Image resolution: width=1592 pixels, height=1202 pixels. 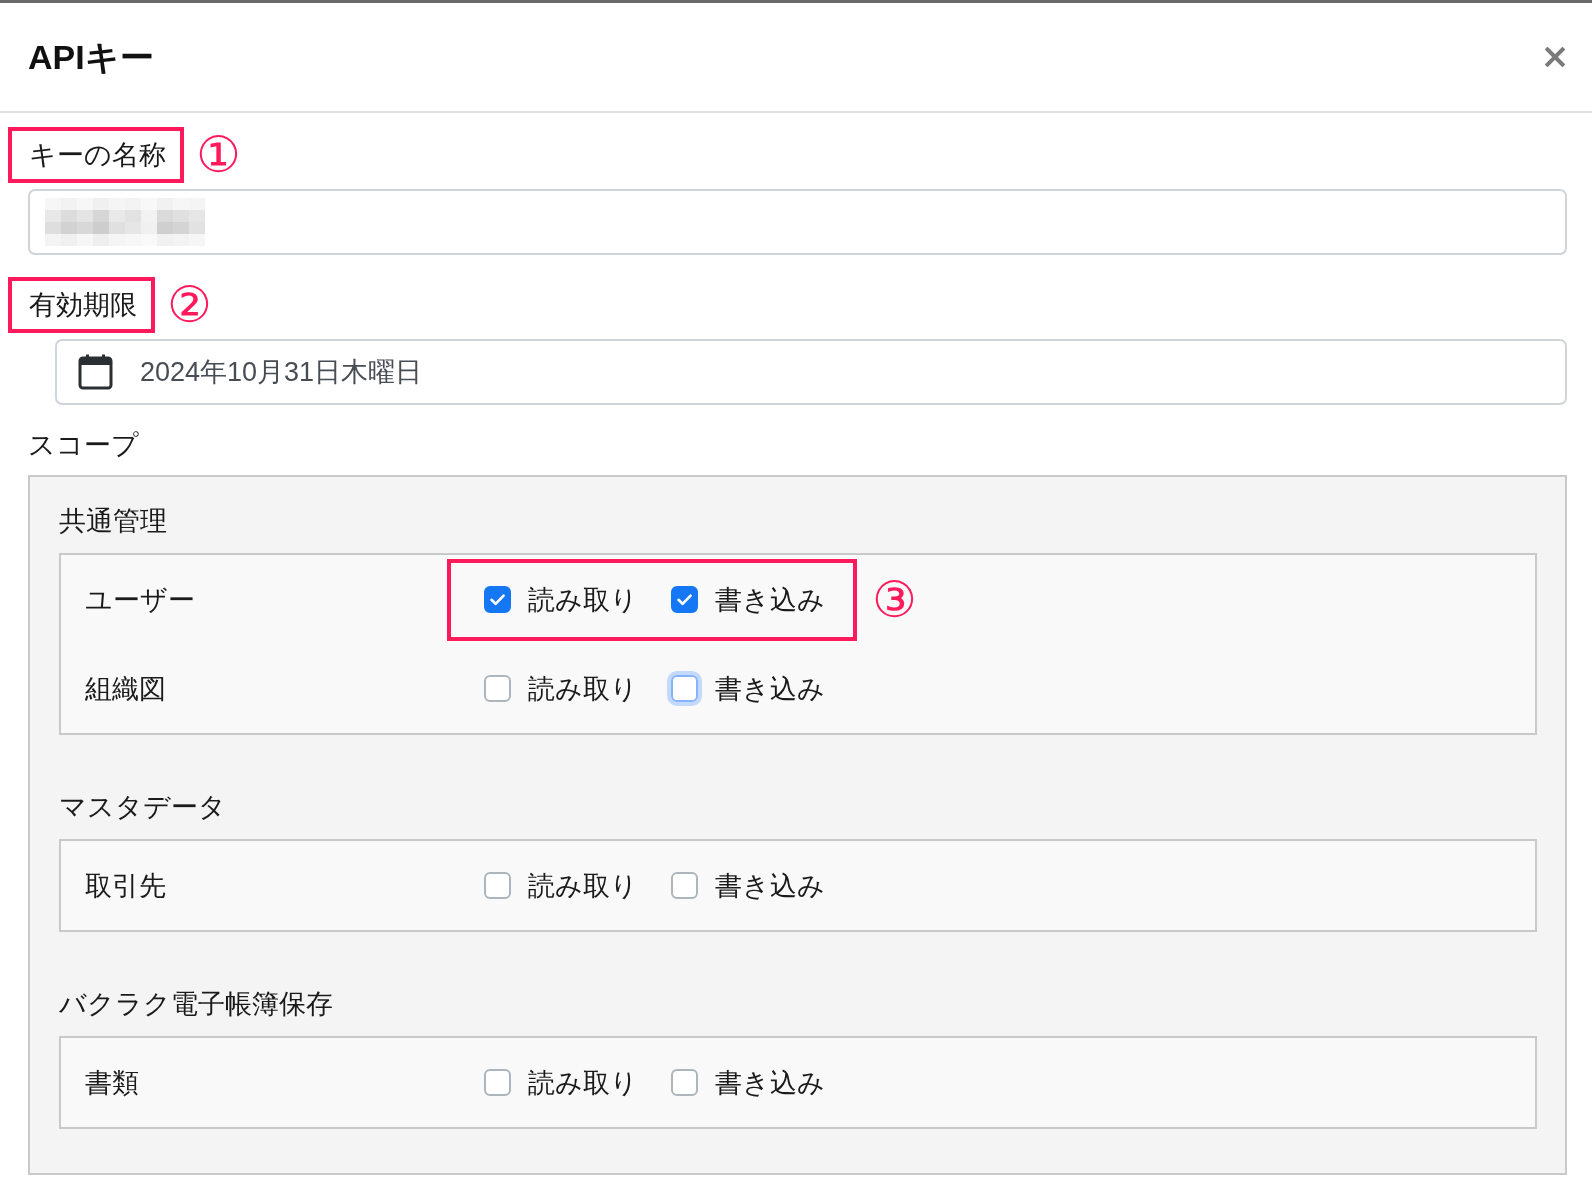 I want to click on callout-number: ②, so click(x=189, y=305).